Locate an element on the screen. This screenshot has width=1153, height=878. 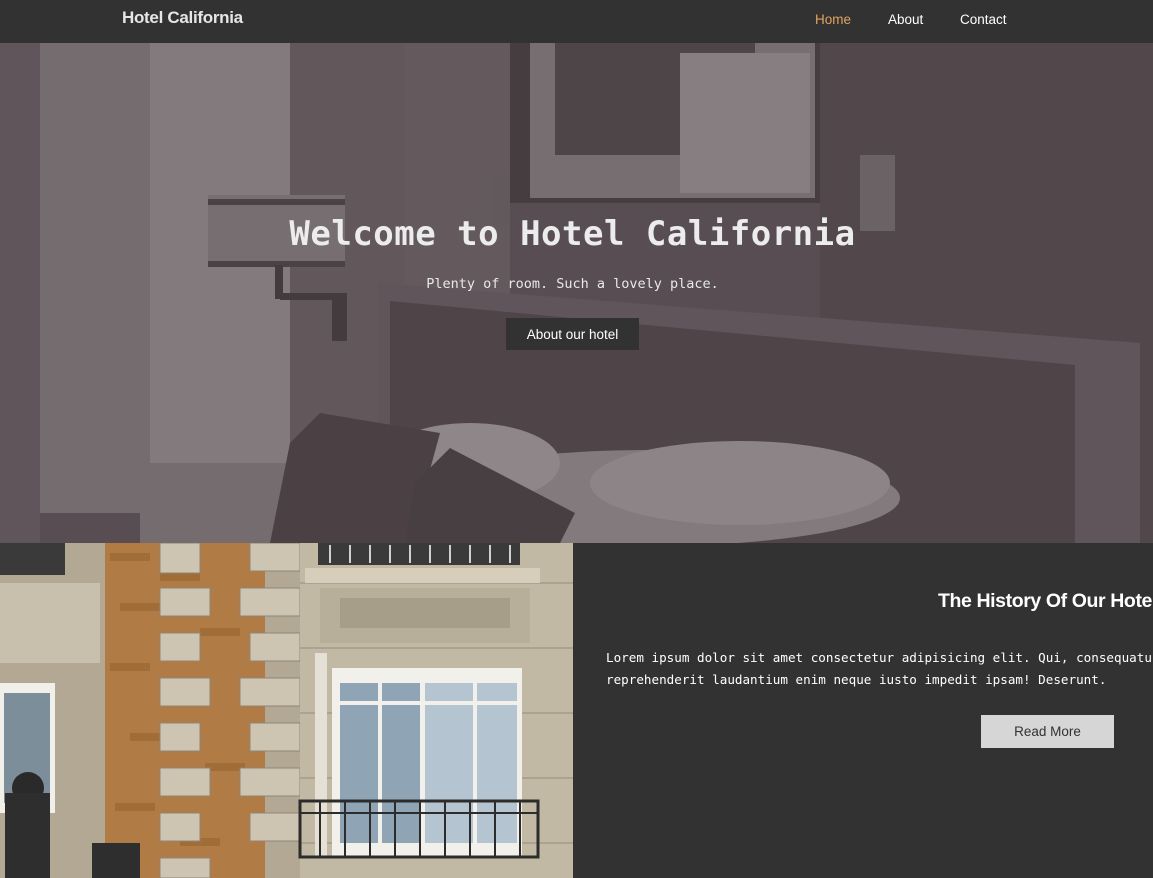
hero-subtitle: Plenty of room. Such a lovely place. is located at coordinates (572, 284).